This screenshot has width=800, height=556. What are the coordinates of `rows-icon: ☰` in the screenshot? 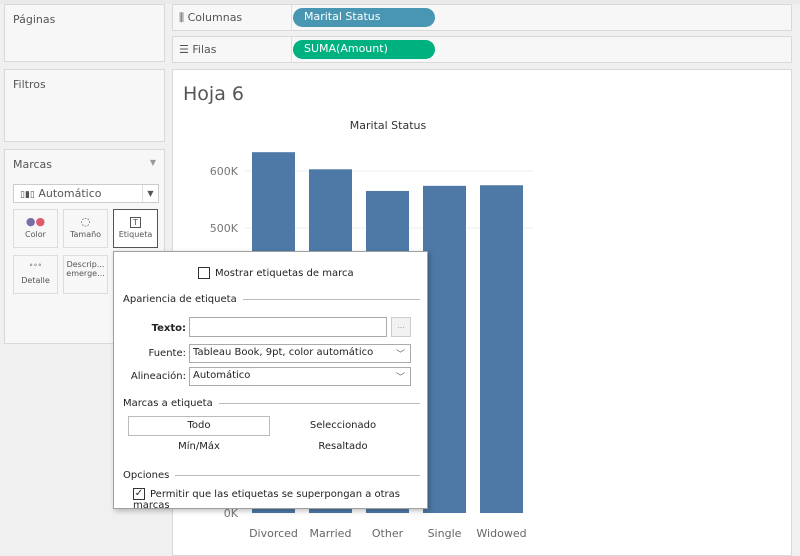 It's located at (184, 49).